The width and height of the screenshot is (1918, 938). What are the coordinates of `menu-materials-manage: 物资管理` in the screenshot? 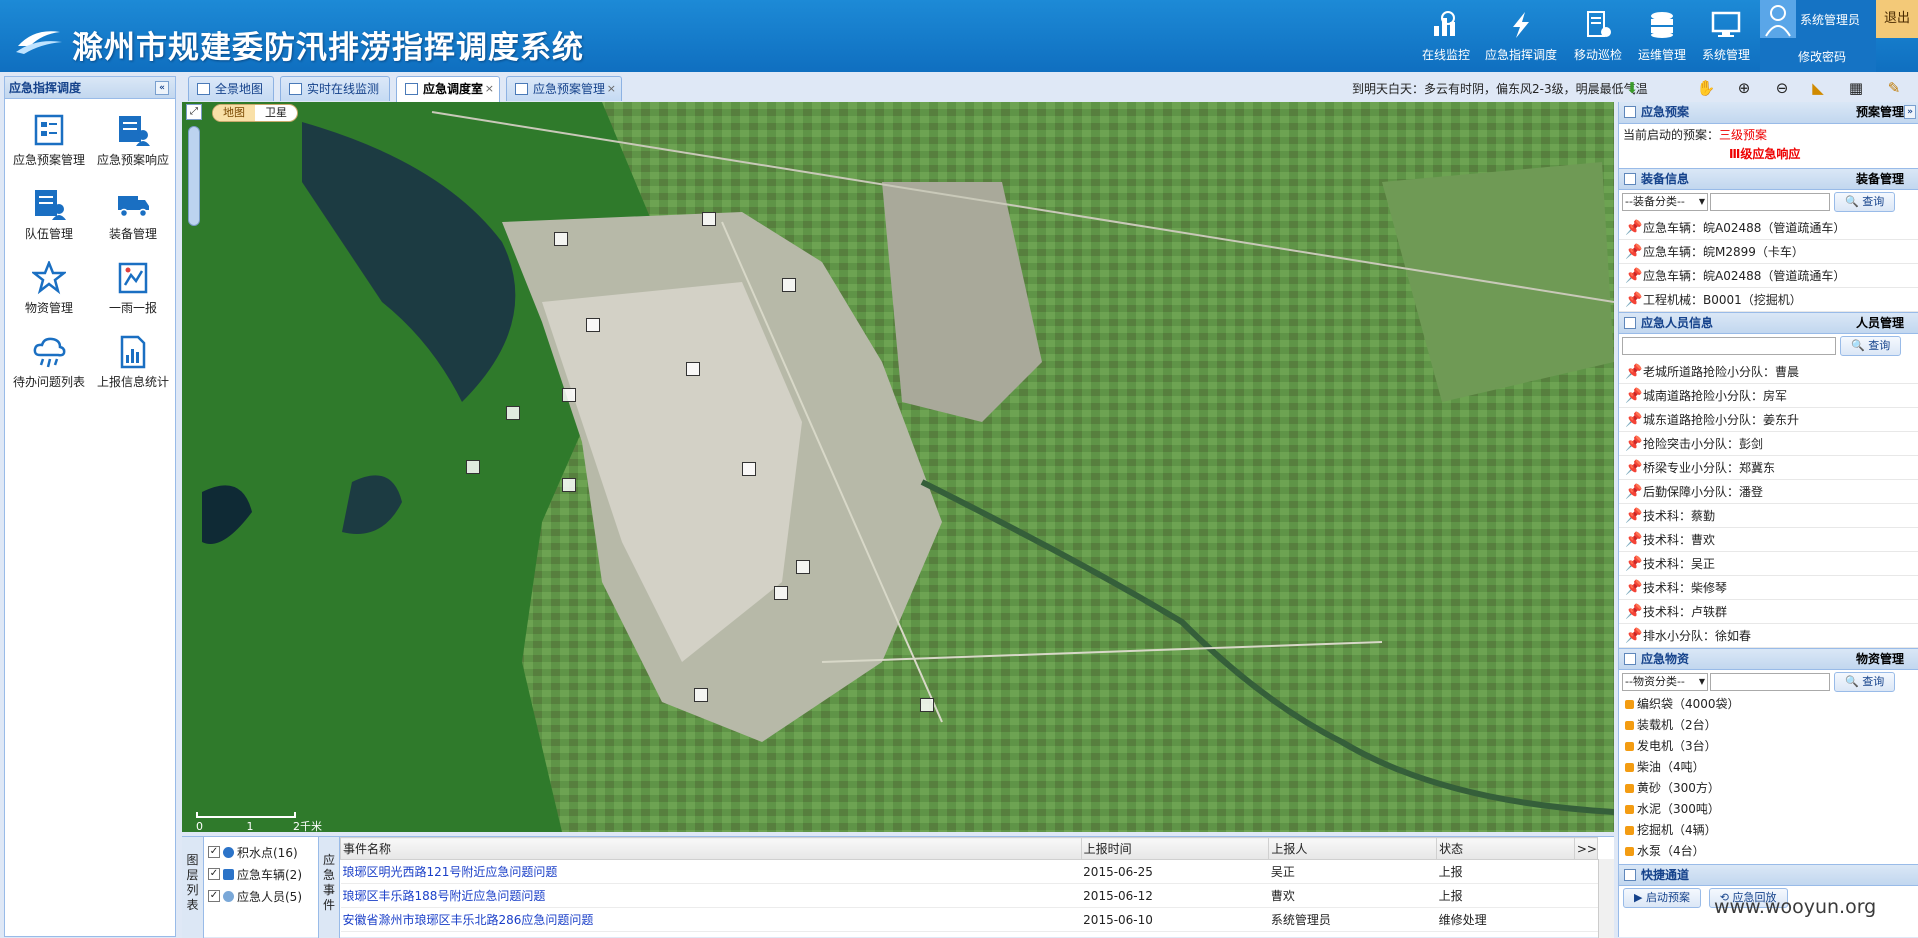 It's located at (49, 296).